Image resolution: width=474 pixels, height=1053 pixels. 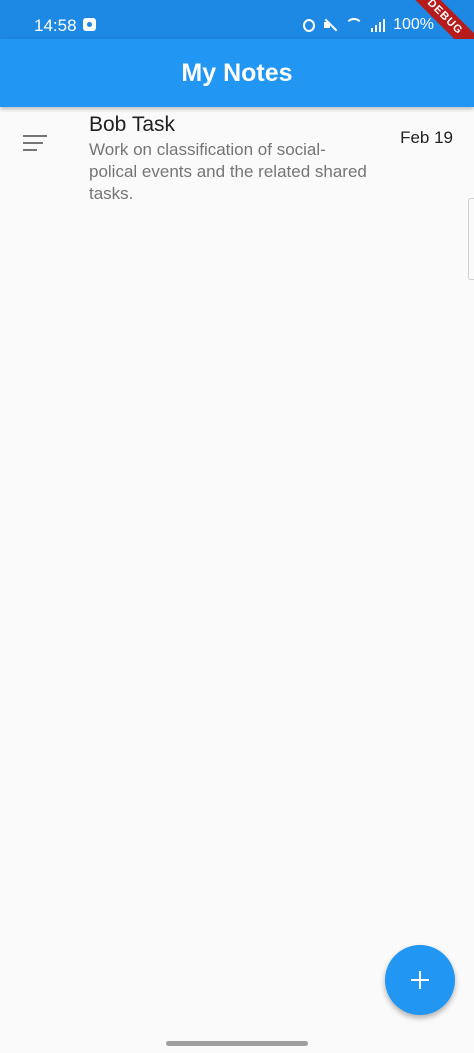 I want to click on status-bar: 14:58 100% DEBUG, so click(x=237, y=19).